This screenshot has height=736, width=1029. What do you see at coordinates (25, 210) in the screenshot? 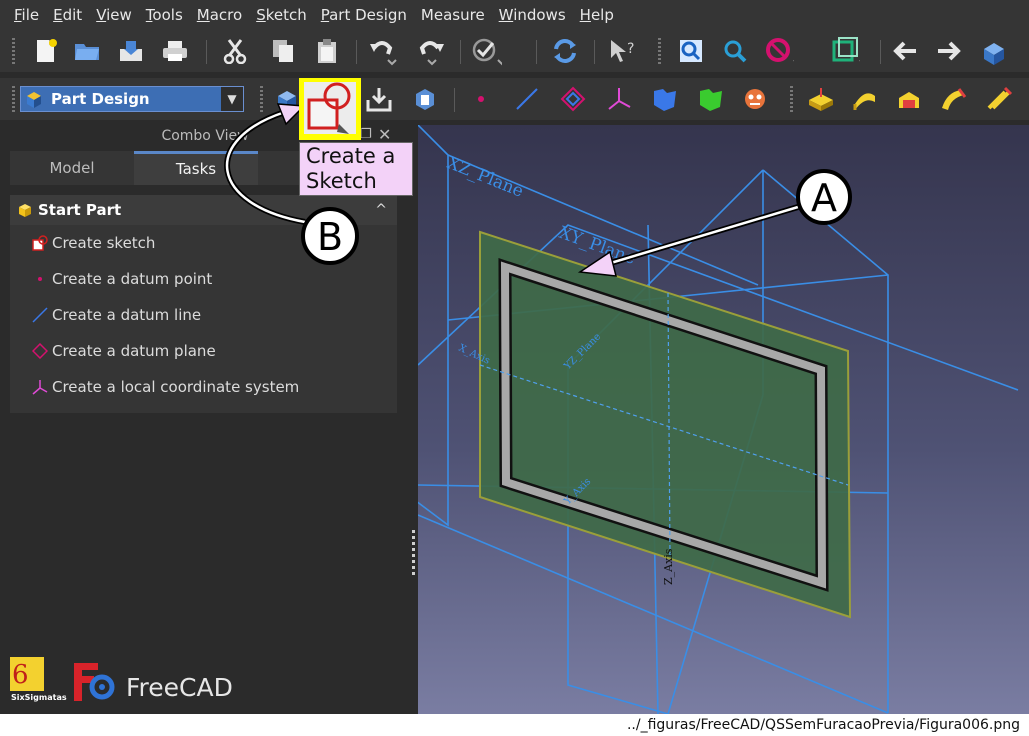
I see `part-icon` at bounding box center [25, 210].